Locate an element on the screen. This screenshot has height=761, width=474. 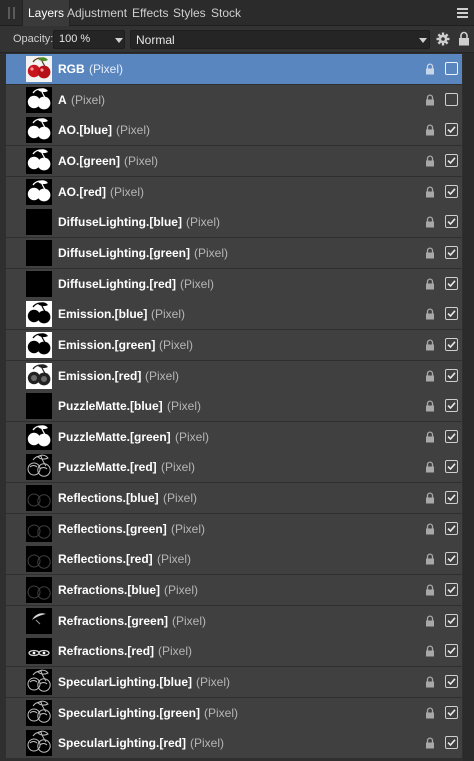
layer-row: DiffuseLighting.[blue] (Pixel) is located at coordinates (234, 222).